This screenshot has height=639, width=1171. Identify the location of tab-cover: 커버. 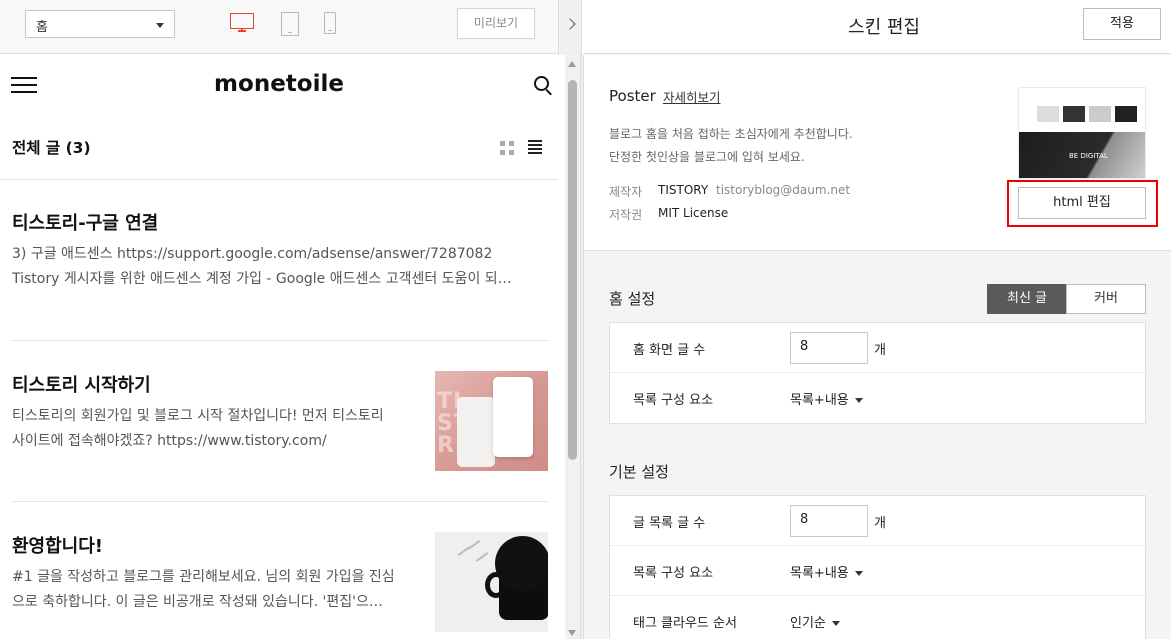
(1106, 299).